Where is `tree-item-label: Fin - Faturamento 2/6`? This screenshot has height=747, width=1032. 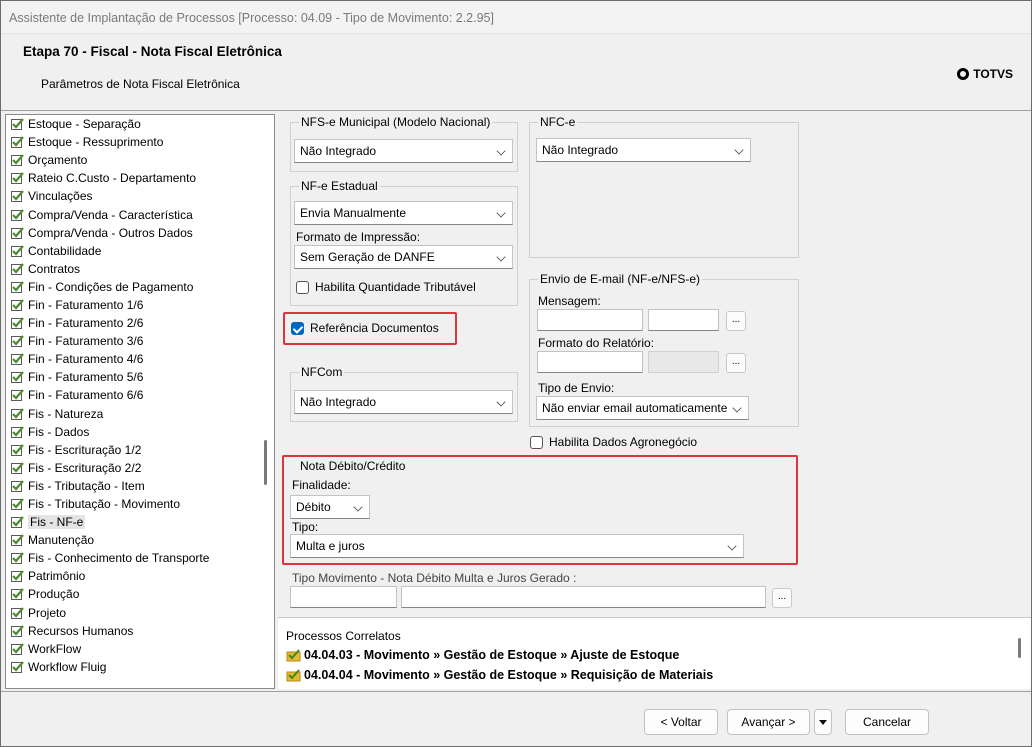 tree-item-label: Fin - Faturamento 2/6 is located at coordinates (86, 323).